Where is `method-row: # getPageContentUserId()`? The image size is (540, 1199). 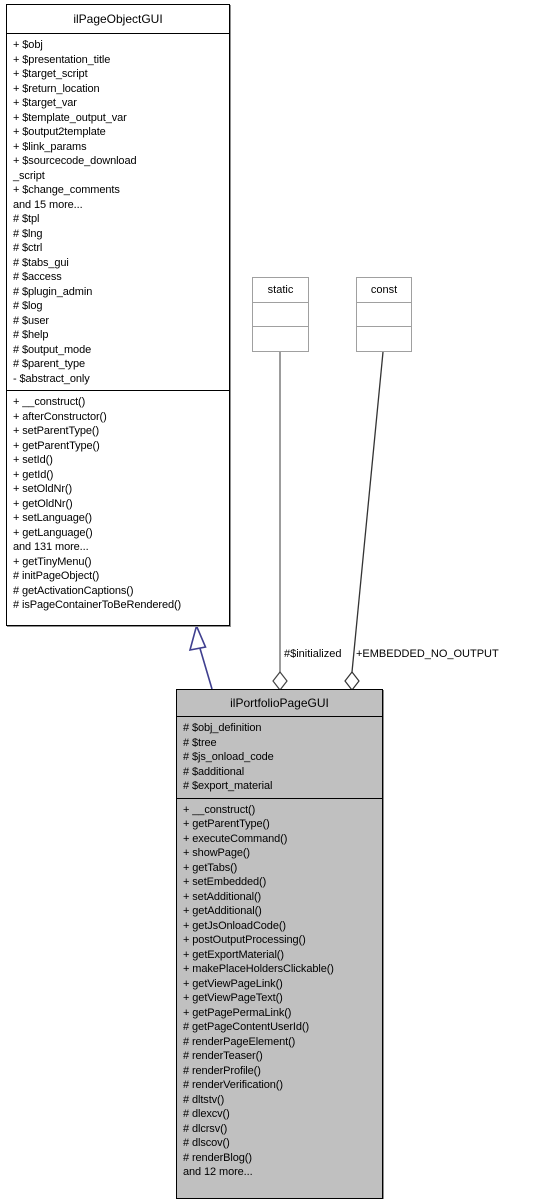 method-row: # getPageContentUserId() is located at coordinates (246, 1027).